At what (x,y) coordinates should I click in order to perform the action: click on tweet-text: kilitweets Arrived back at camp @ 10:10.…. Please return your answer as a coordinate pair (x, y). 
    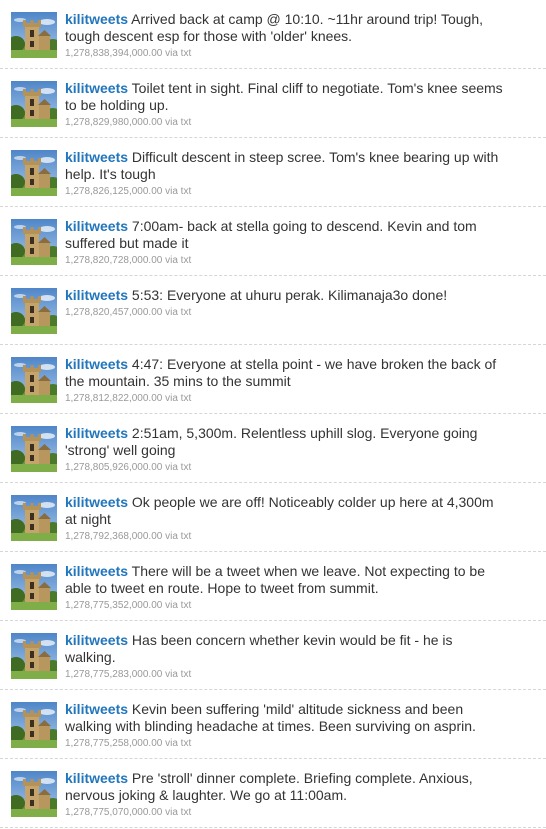
    Looking at the image, I should click on (285, 28).